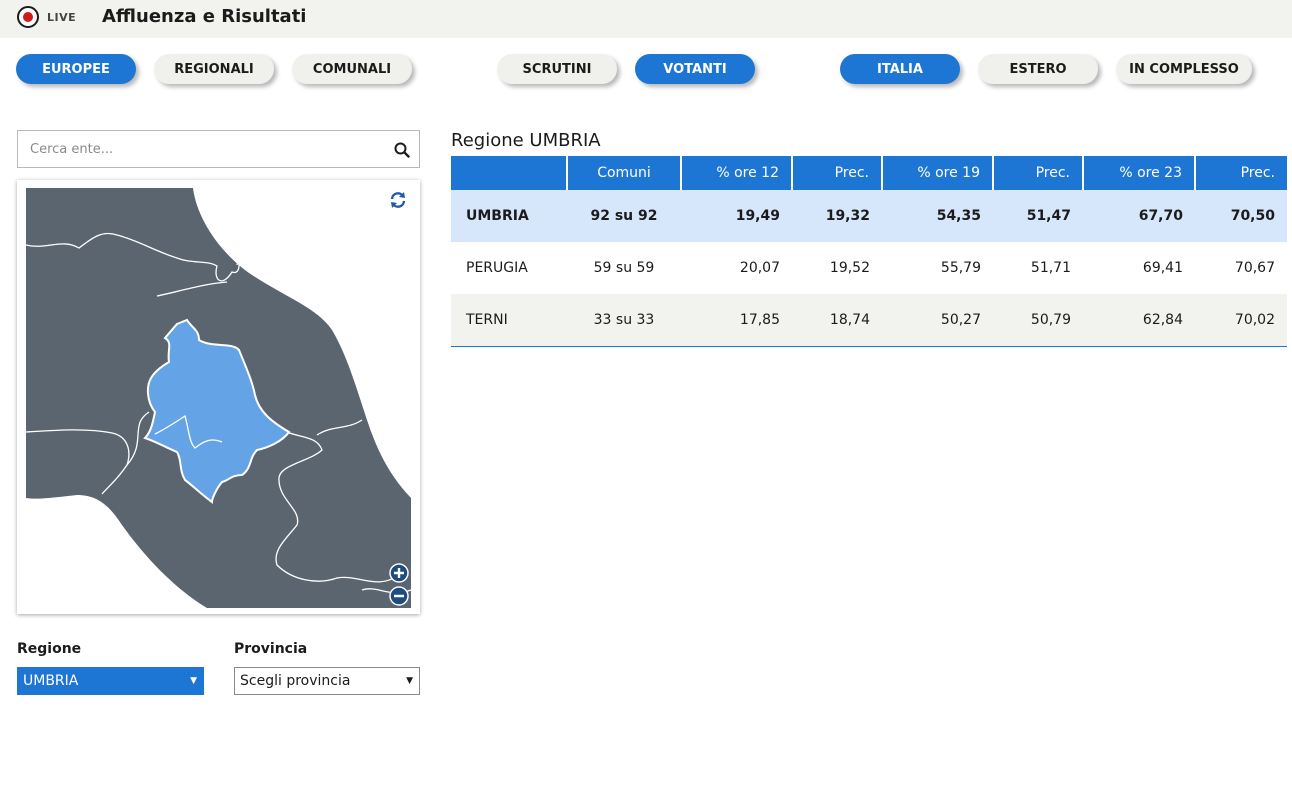 The width and height of the screenshot is (1292, 787). What do you see at coordinates (1038, 173) in the screenshot?
I see `header-prec-19: Prec.` at bounding box center [1038, 173].